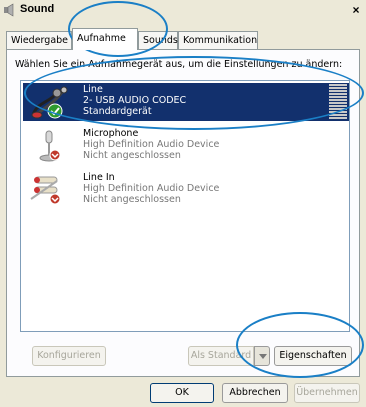  I want to click on device-row-line: Line 2- USB AUDIO CODEC Standardgerät, so click(186, 102).